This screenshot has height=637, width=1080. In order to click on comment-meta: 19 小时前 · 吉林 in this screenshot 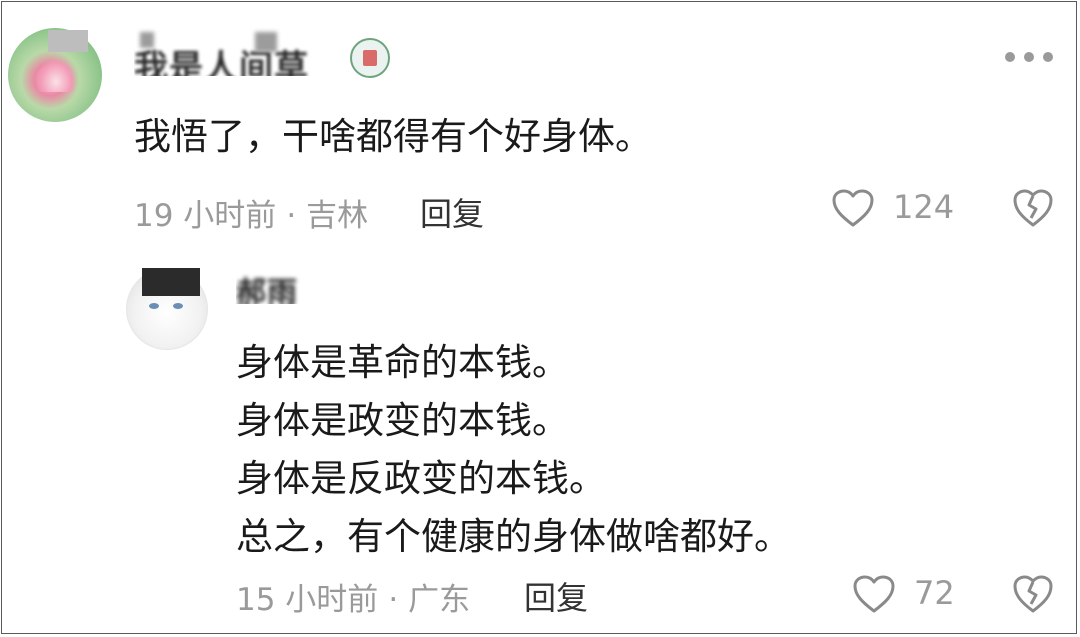, I will do `click(251, 216)`.